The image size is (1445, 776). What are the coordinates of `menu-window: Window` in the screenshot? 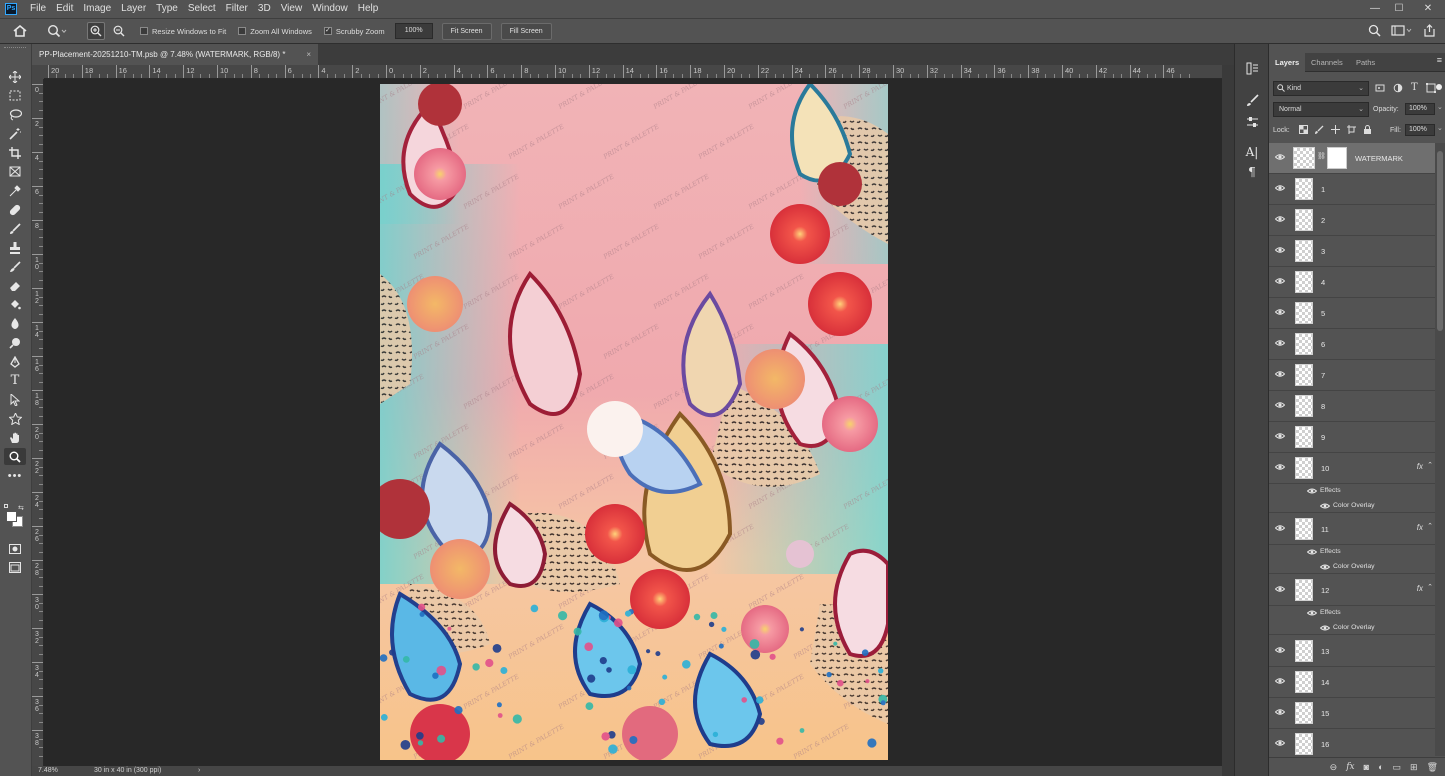 It's located at (330, 9).